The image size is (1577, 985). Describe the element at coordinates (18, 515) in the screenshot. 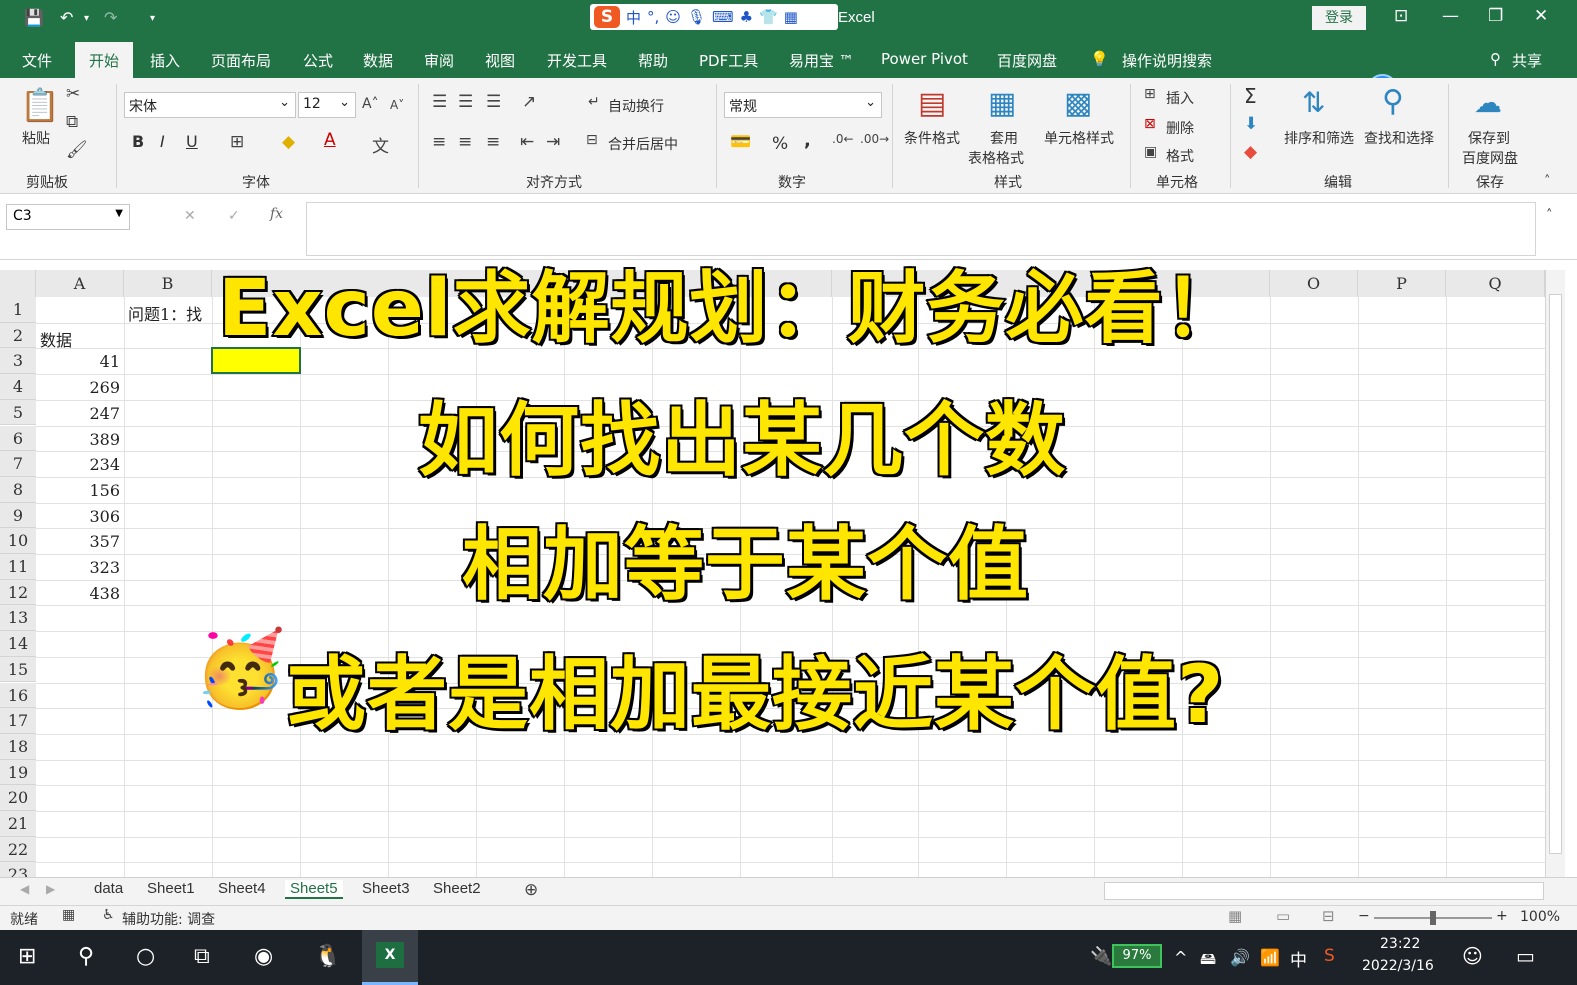

I see `row-header: 9` at that location.